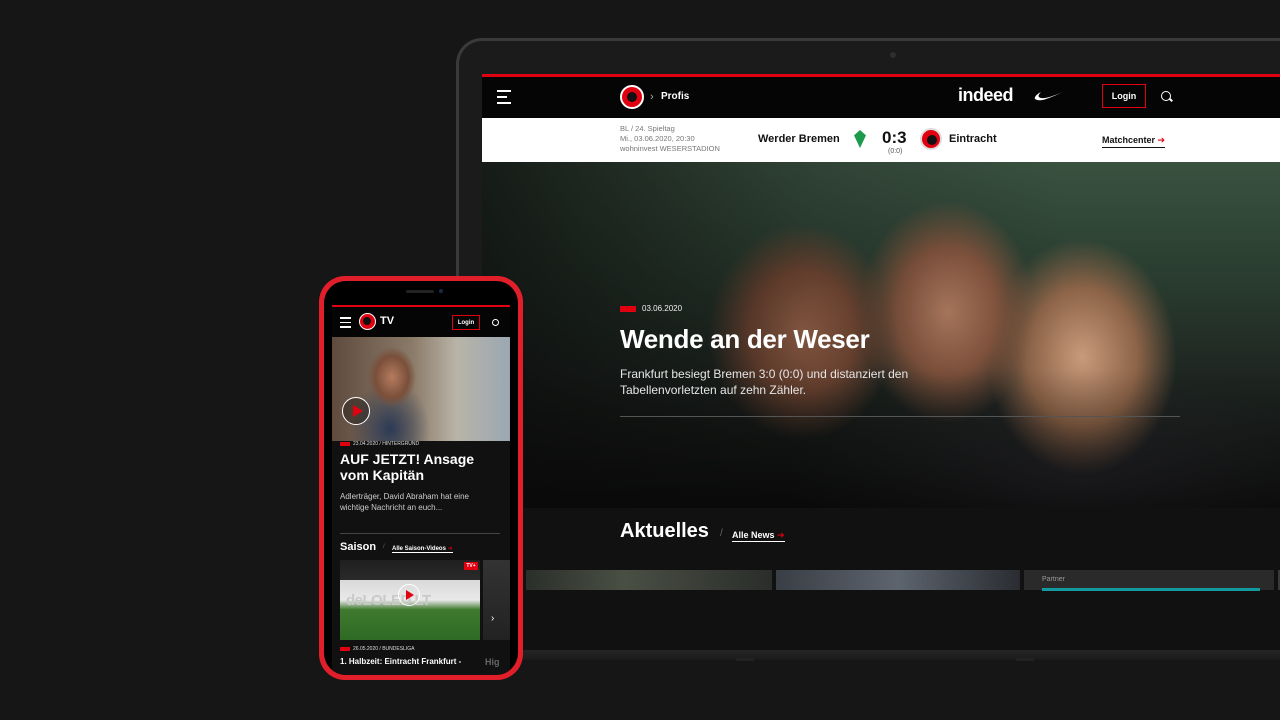 This screenshot has width=1280, height=720. Describe the element at coordinates (651, 308) in the screenshot. I see `hero-date: 03.06.2020` at that location.